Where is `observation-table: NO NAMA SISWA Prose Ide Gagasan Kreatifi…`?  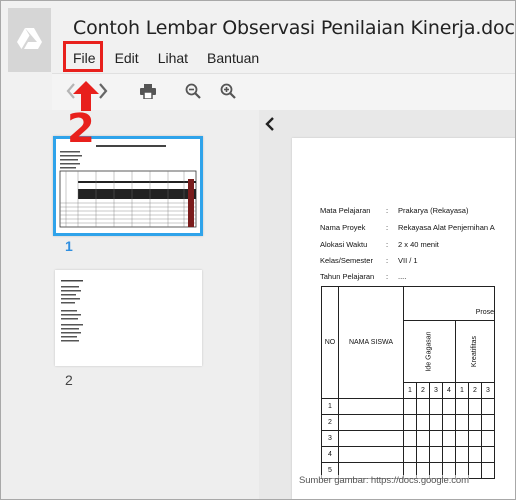 observation-table: NO NAMA SISWA Prose Ide Gagasan Kreatifi… is located at coordinates (408, 382).